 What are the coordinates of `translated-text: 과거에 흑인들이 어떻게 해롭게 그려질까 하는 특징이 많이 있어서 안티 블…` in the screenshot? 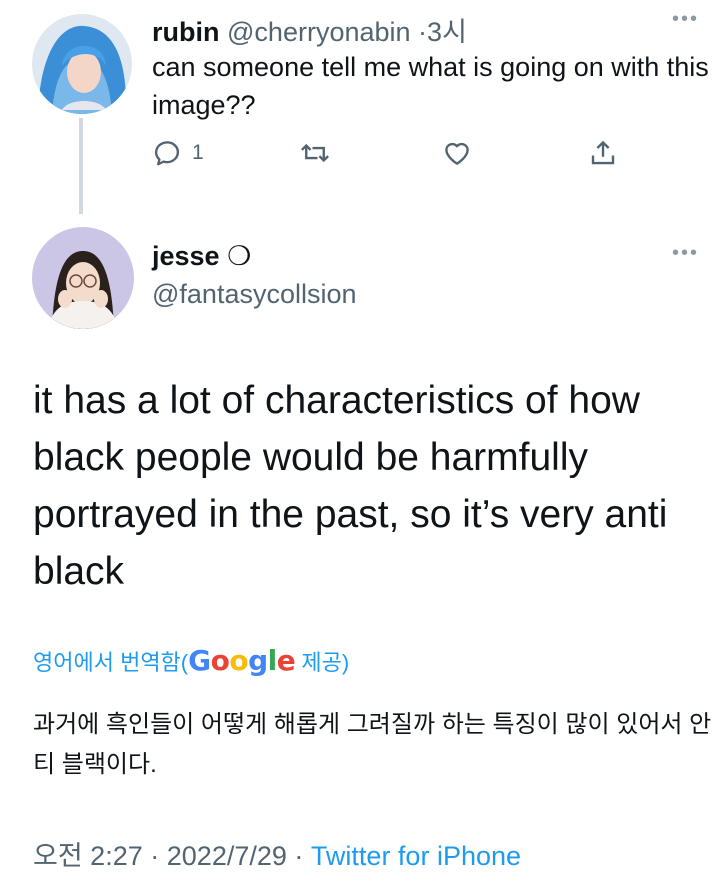 It's located at (372, 744).